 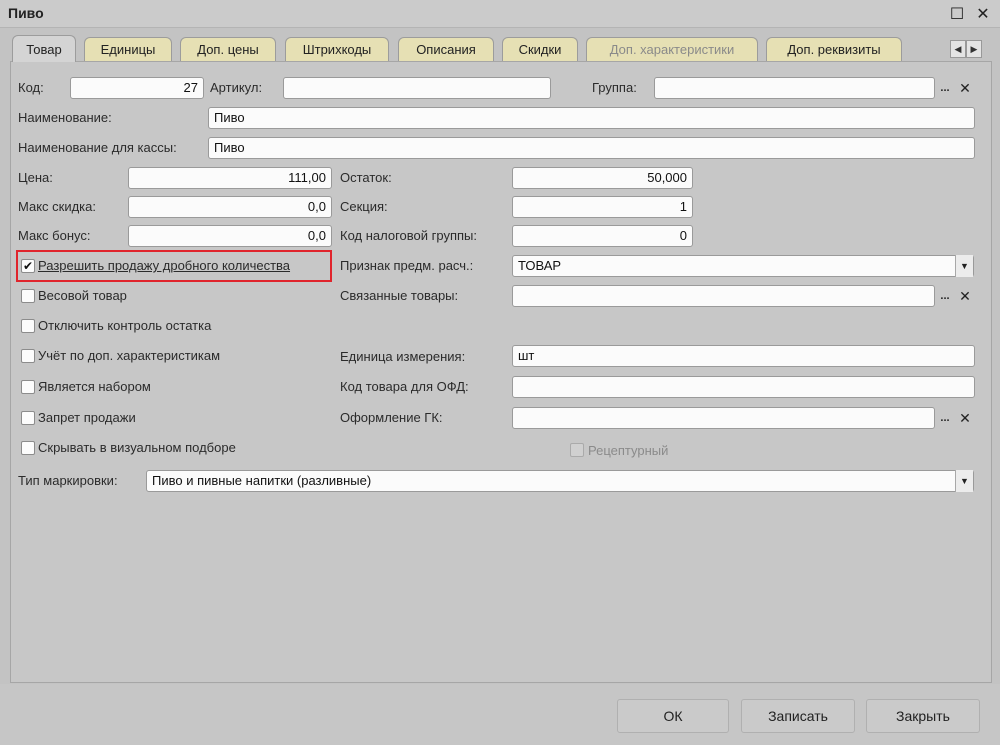 I want to click on is-set-checkbox, so click(x=28, y=387).